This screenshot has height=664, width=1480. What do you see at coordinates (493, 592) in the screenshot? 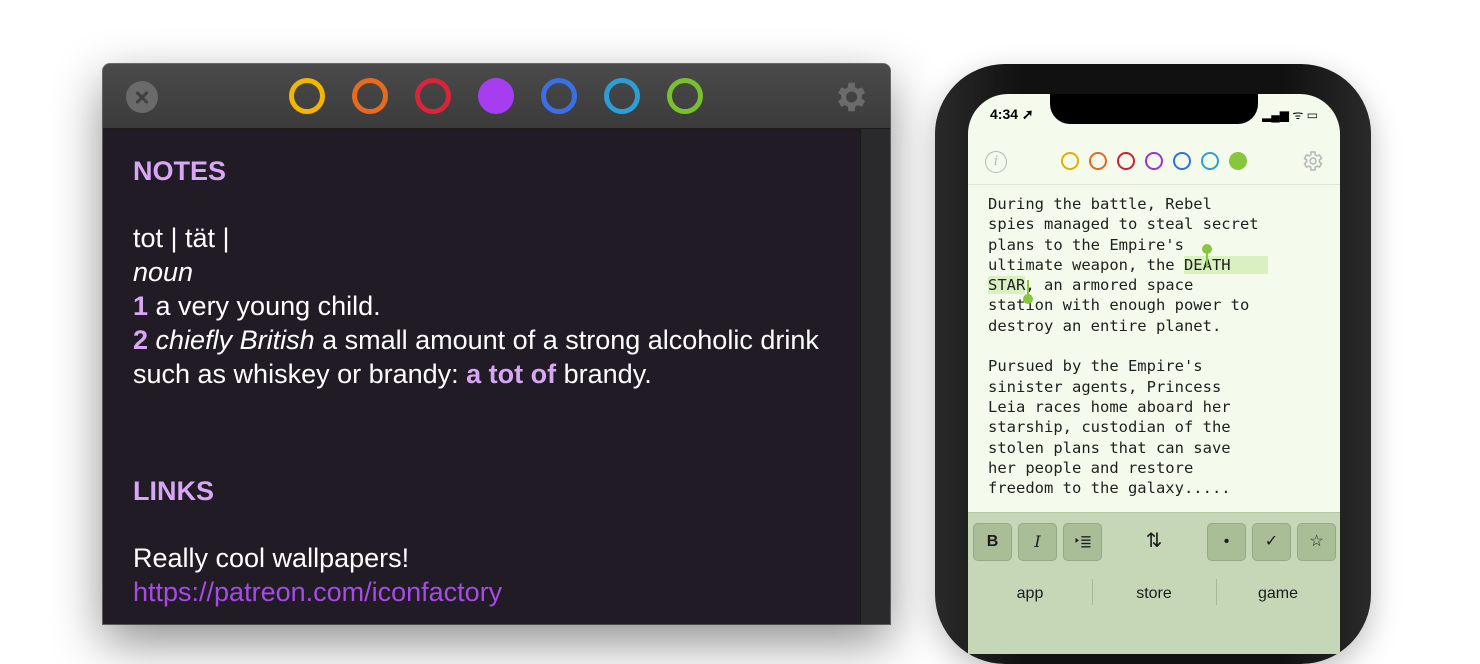
I see `patreon-link: https://patreon.com/iconfactory` at bounding box center [493, 592].